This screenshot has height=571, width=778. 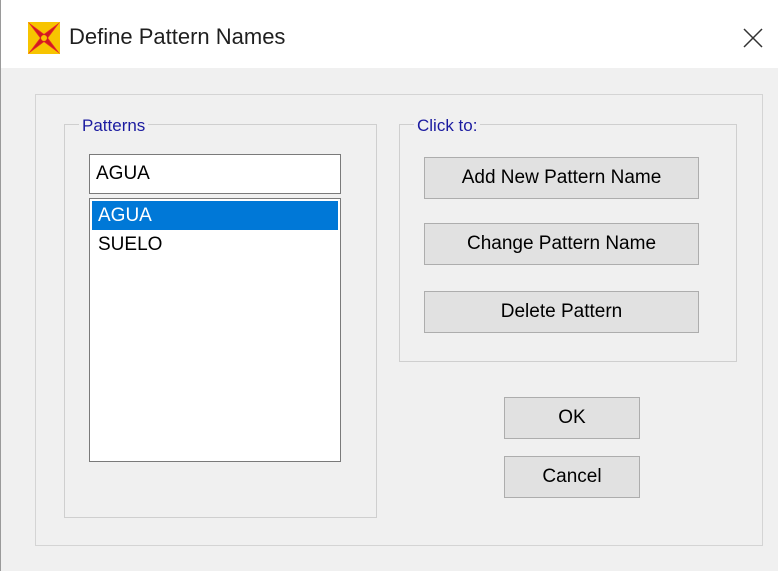 I want to click on change-pattern-name-button: Change Pattern Name, so click(x=561, y=244).